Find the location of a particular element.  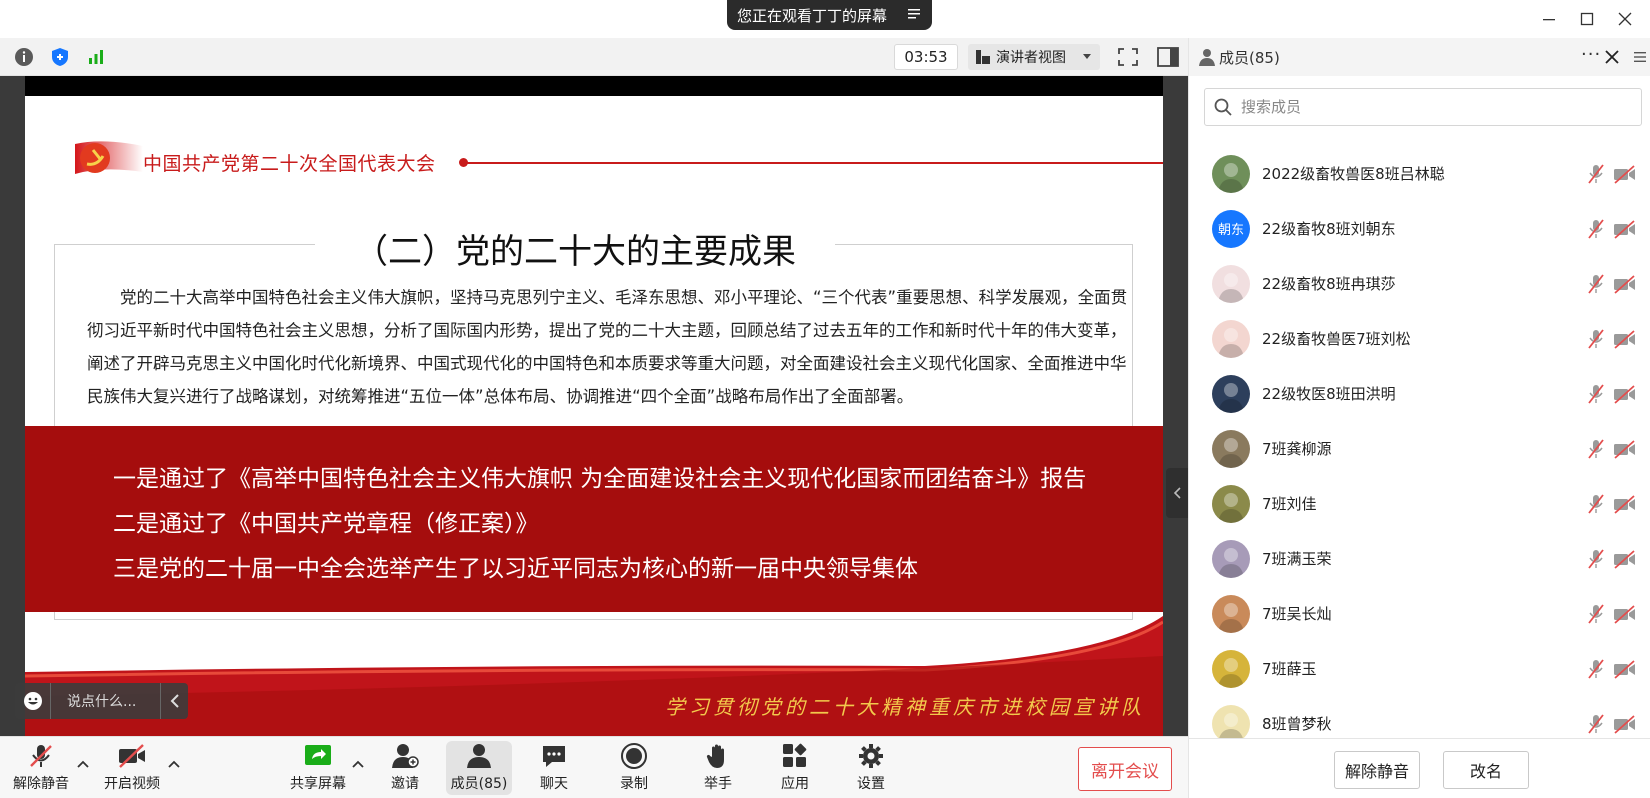

leave-meeting-button: 离开会议 is located at coordinates (1125, 769).